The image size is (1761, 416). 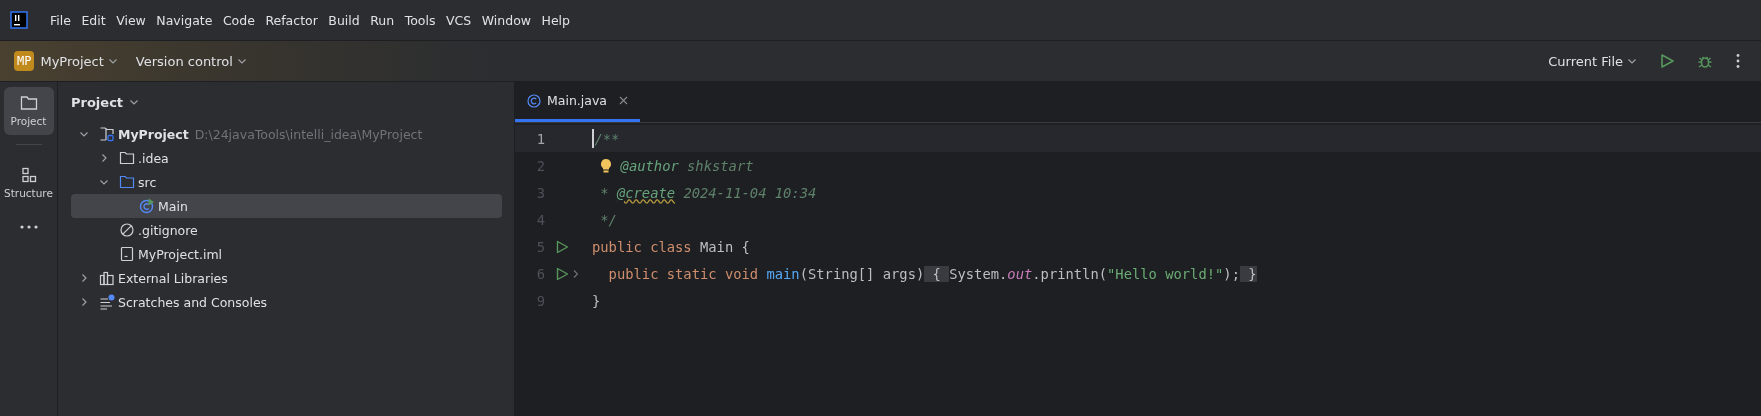 What do you see at coordinates (593, 138) in the screenshot?
I see `text-caret` at bounding box center [593, 138].